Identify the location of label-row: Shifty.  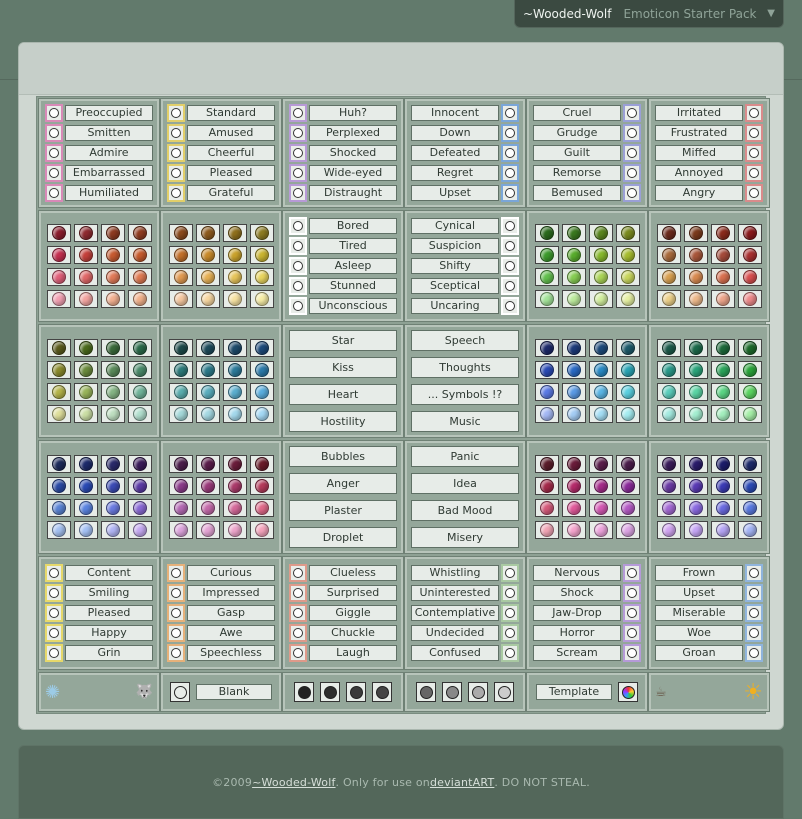
(465, 266).